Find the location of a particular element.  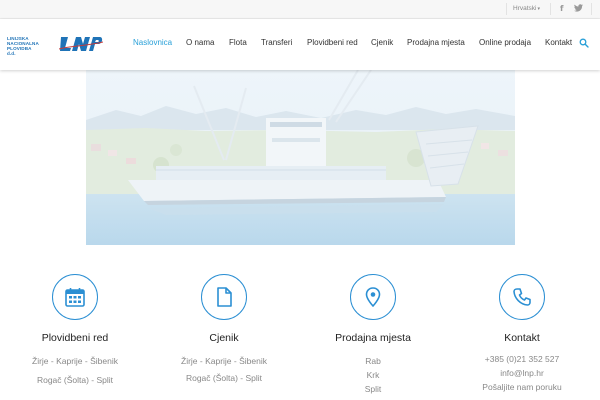

feature-title: Kontakt is located at coordinates (522, 338).